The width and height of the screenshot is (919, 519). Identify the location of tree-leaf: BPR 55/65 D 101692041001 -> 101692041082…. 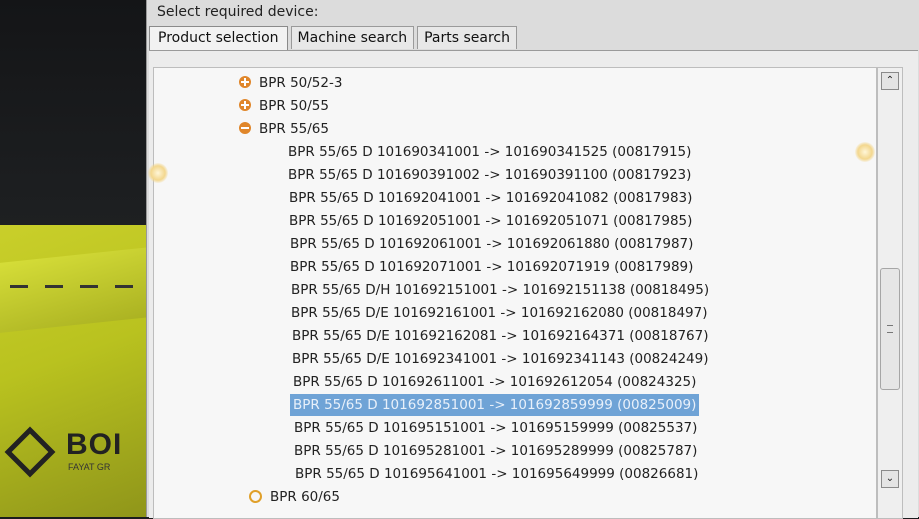
(490, 198).